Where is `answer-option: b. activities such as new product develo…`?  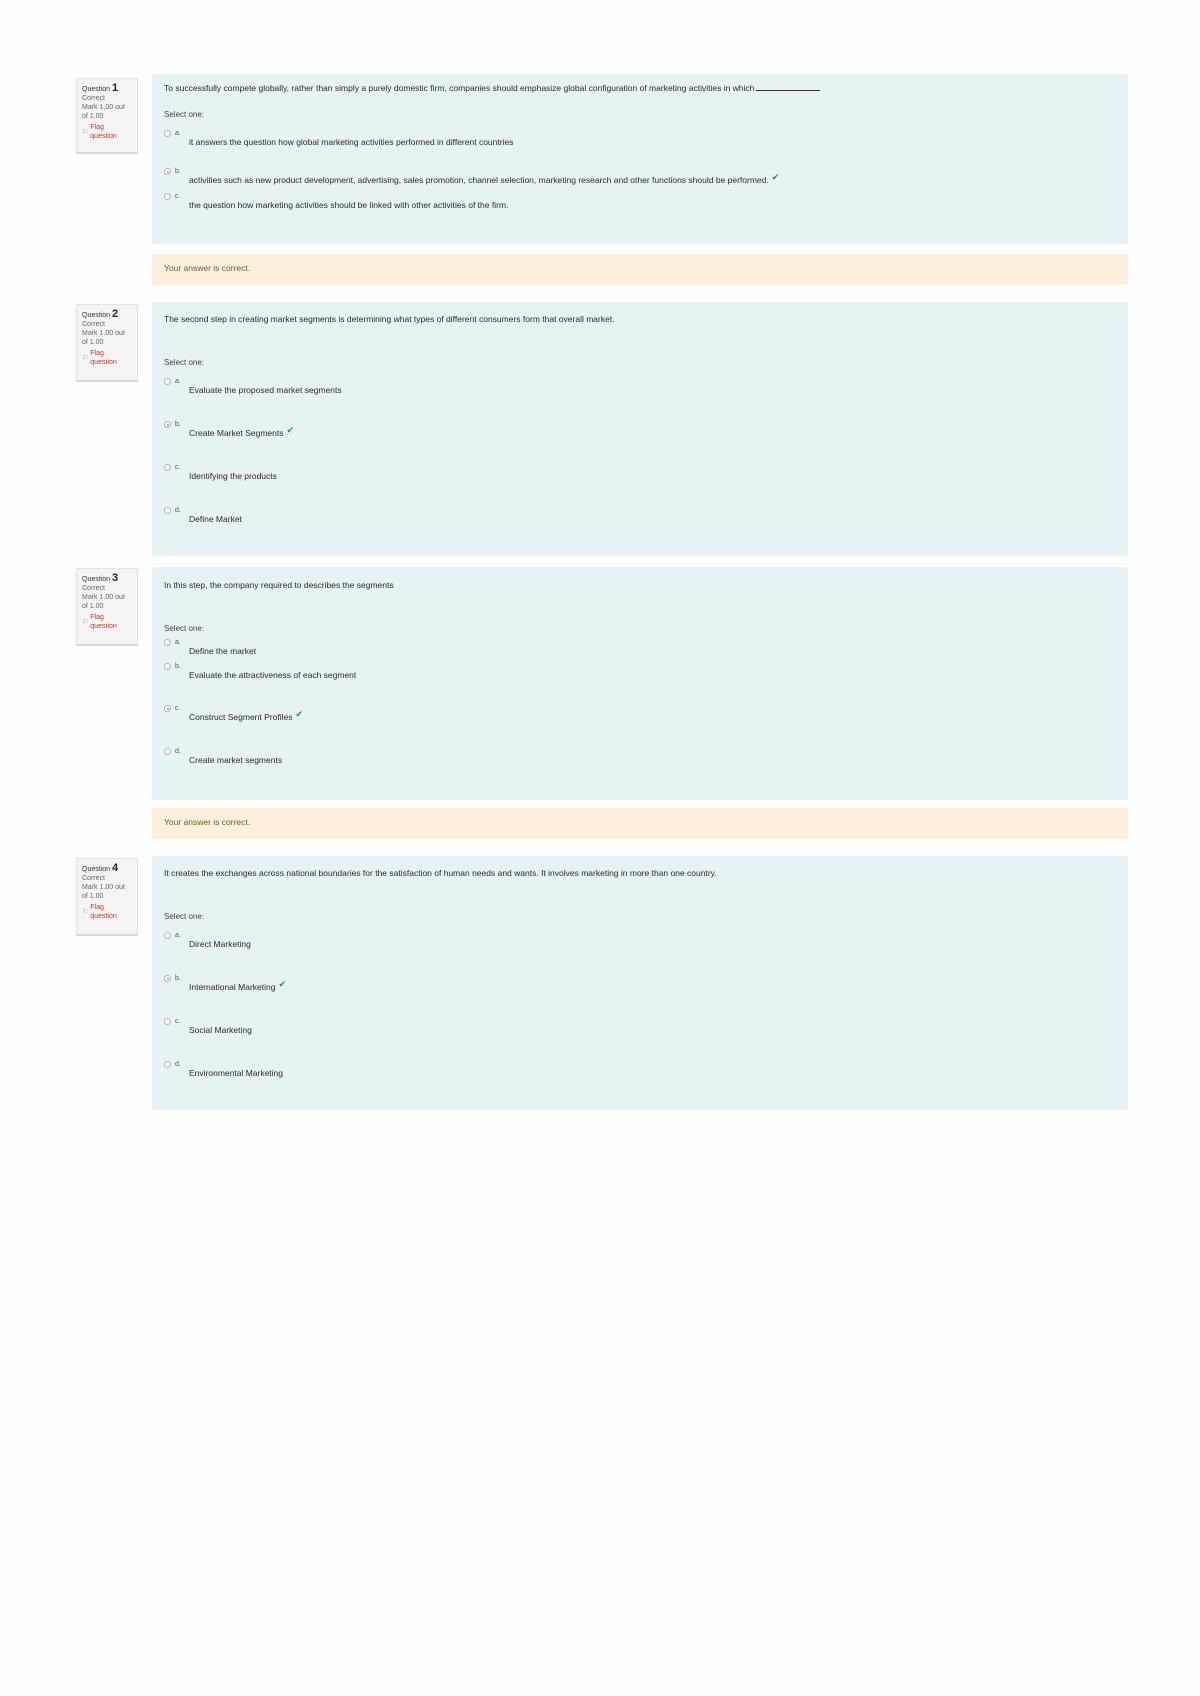
answer-option: b. activities such as new product develo… is located at coordinates (472, 176).